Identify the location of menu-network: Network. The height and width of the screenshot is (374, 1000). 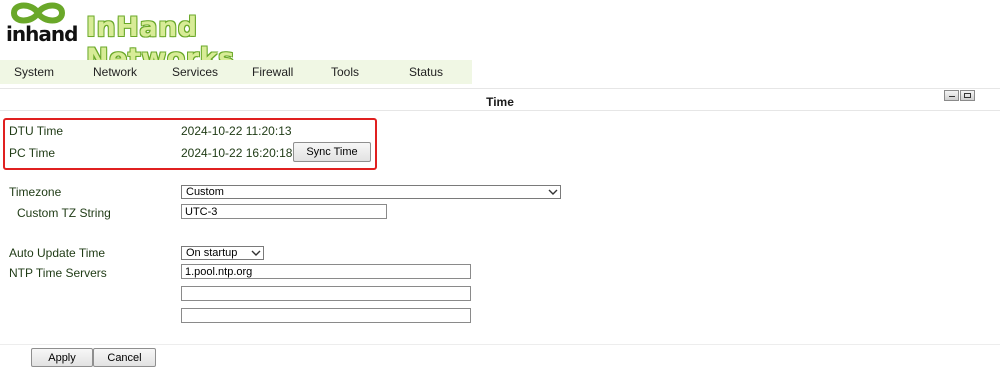
(115, 72).